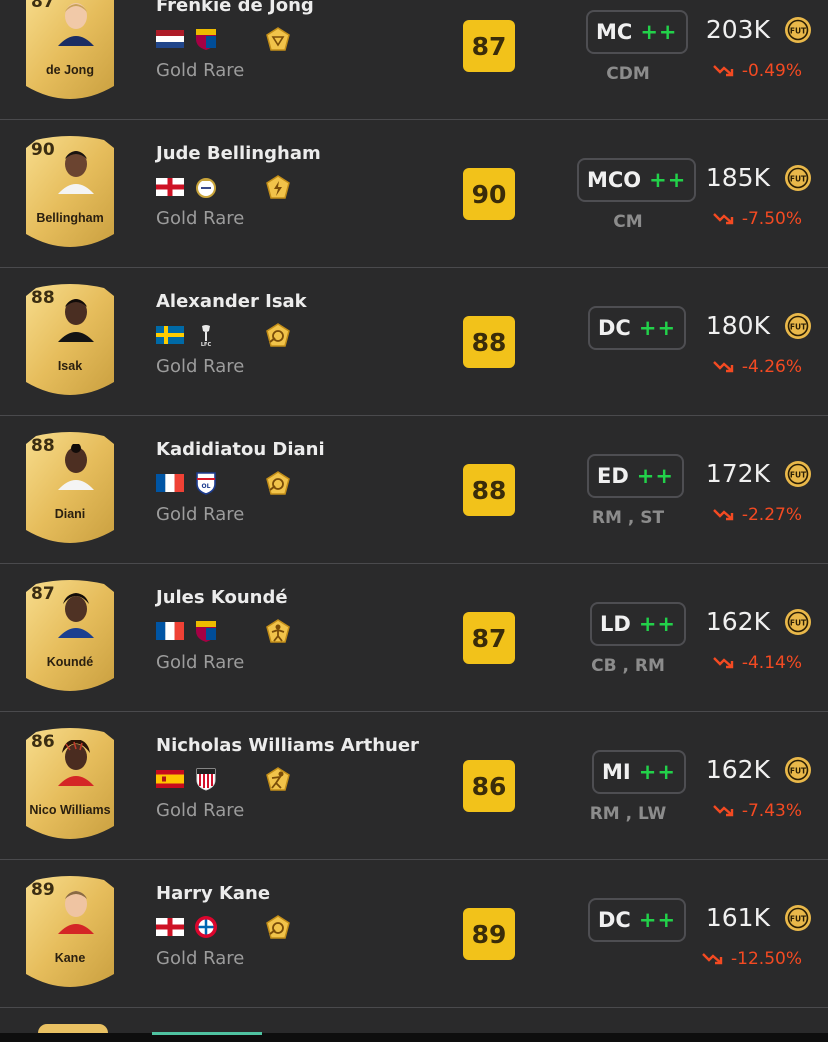  Describe the element at coordinates (240, 449) in the screenshot. I see `player-name: Kadidiatou Diani` at that location.